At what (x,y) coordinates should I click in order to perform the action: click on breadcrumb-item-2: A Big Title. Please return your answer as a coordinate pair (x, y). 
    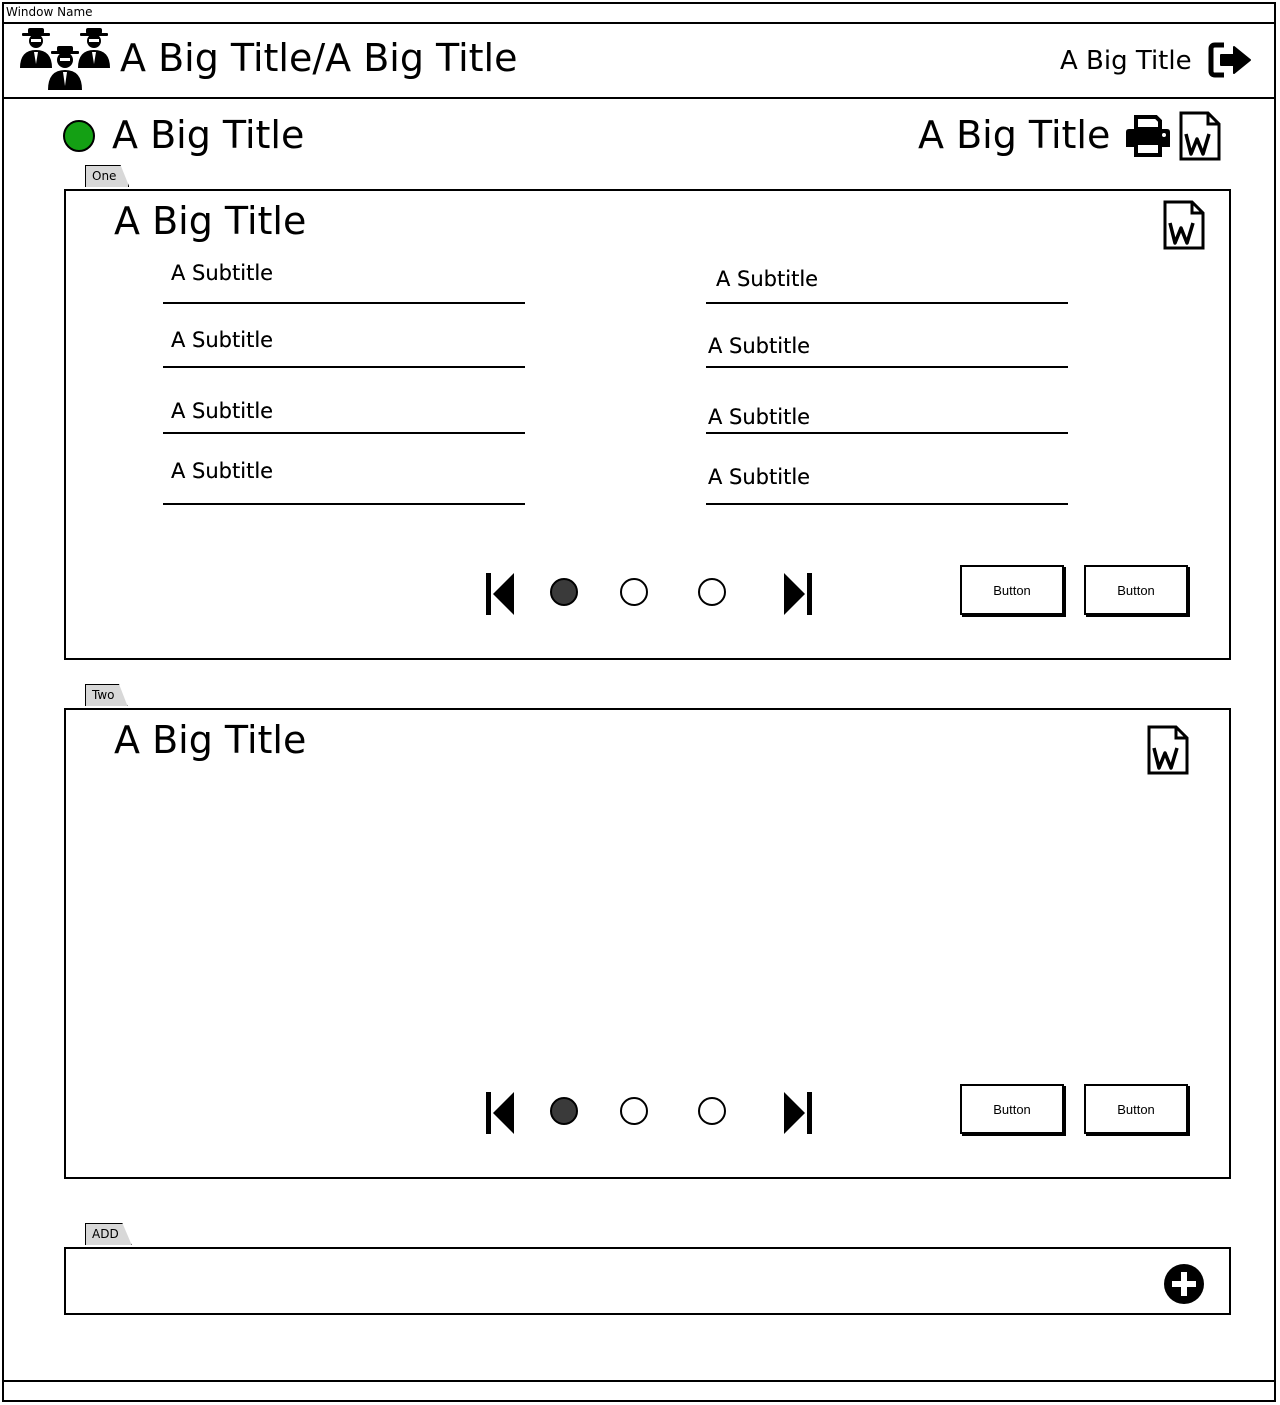
    Looking at the image, I should click on (421, 58).